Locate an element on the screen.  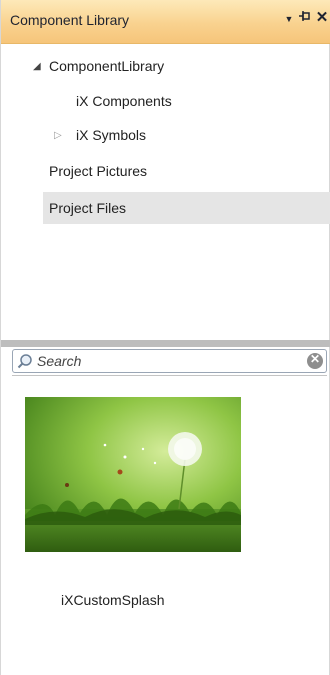
tree-item-project-files: Project Files is located at coordinates (87, 208).